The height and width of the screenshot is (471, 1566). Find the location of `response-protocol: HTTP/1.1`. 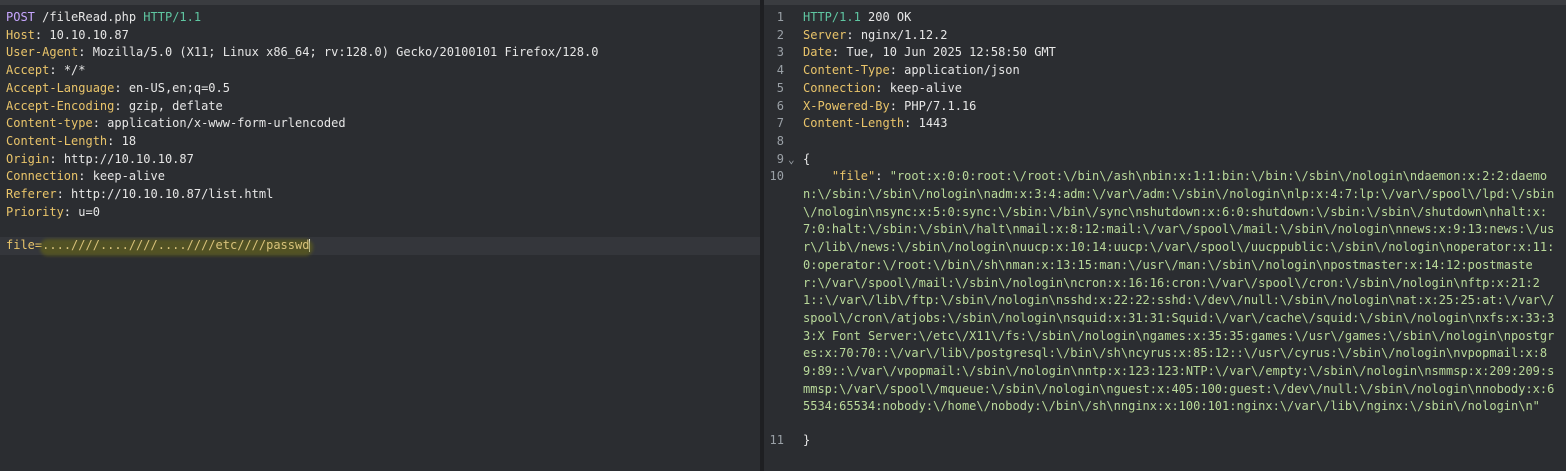

response-protocol: HTTP/1.1 is located at coordinates (832, 17).